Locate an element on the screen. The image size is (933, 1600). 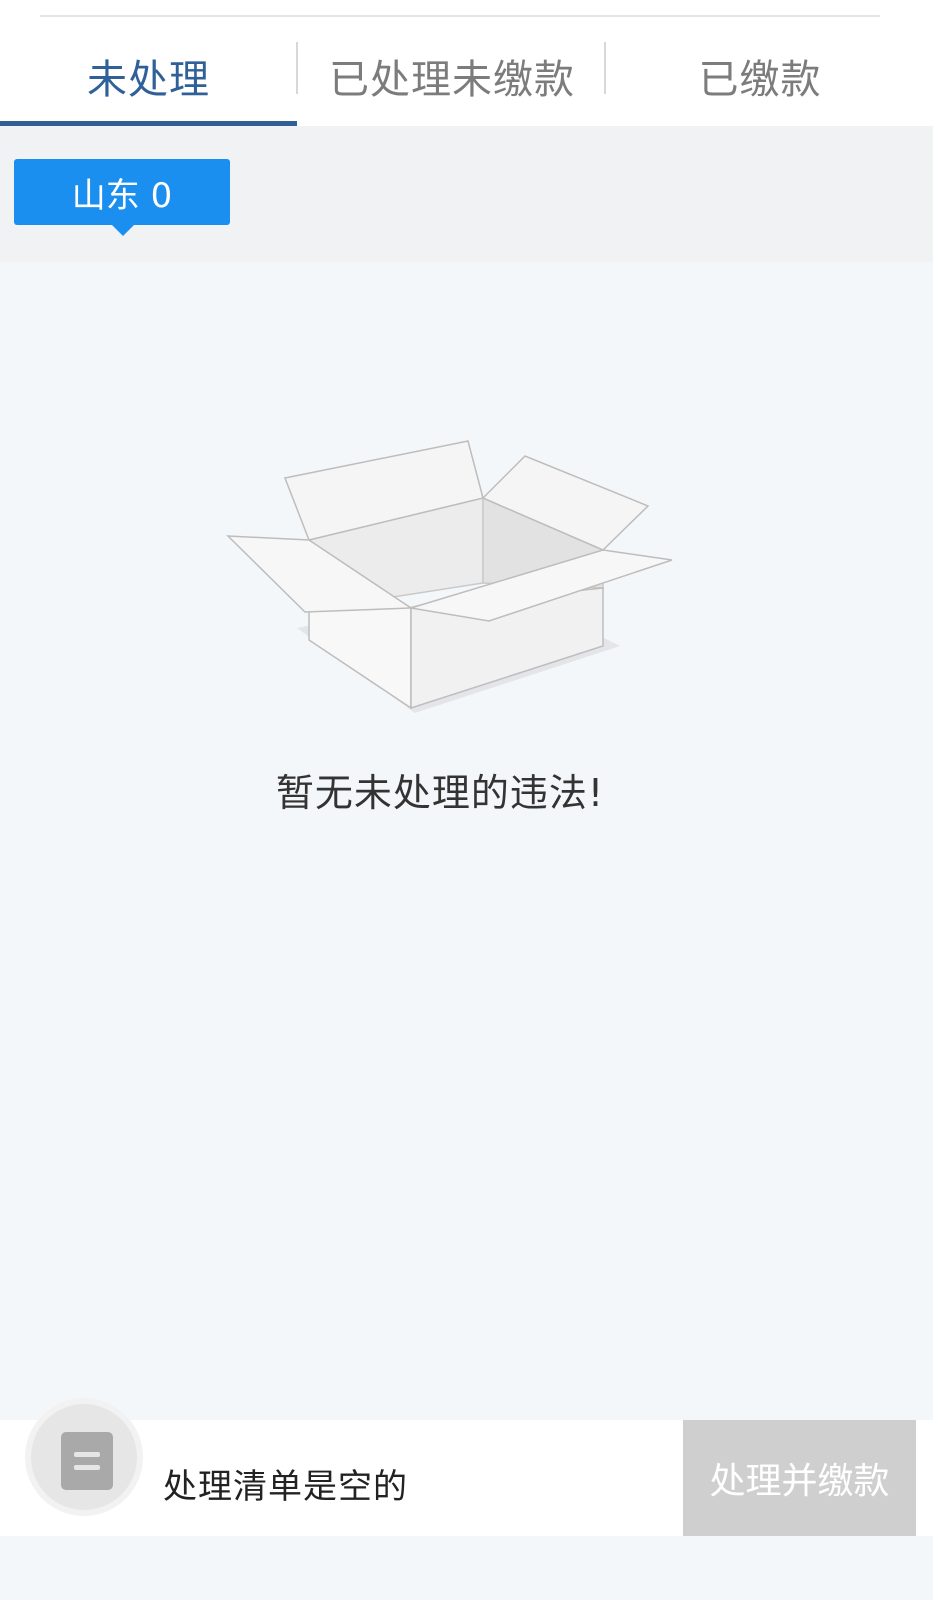
region-chip-shandong: 山东 0 is located at coordinates (122, 197).